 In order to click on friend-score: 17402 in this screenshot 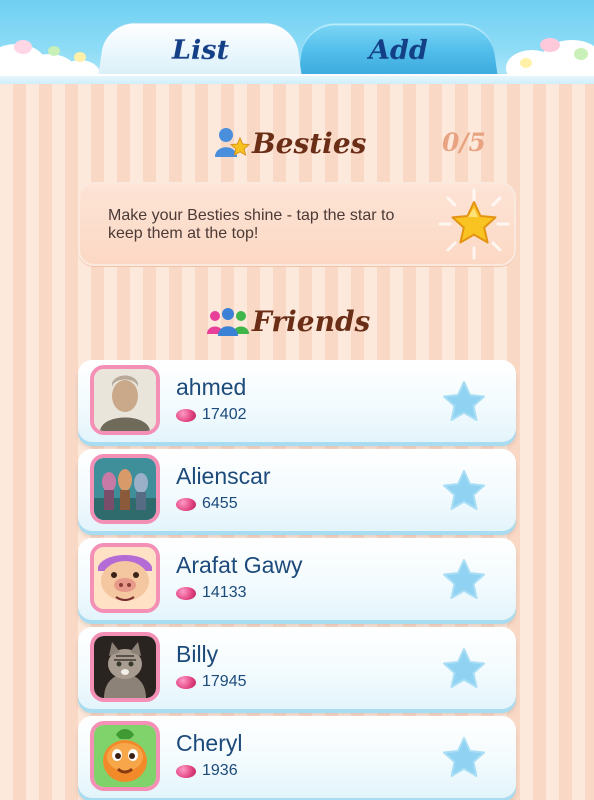, I will do `click(211, 415)`.